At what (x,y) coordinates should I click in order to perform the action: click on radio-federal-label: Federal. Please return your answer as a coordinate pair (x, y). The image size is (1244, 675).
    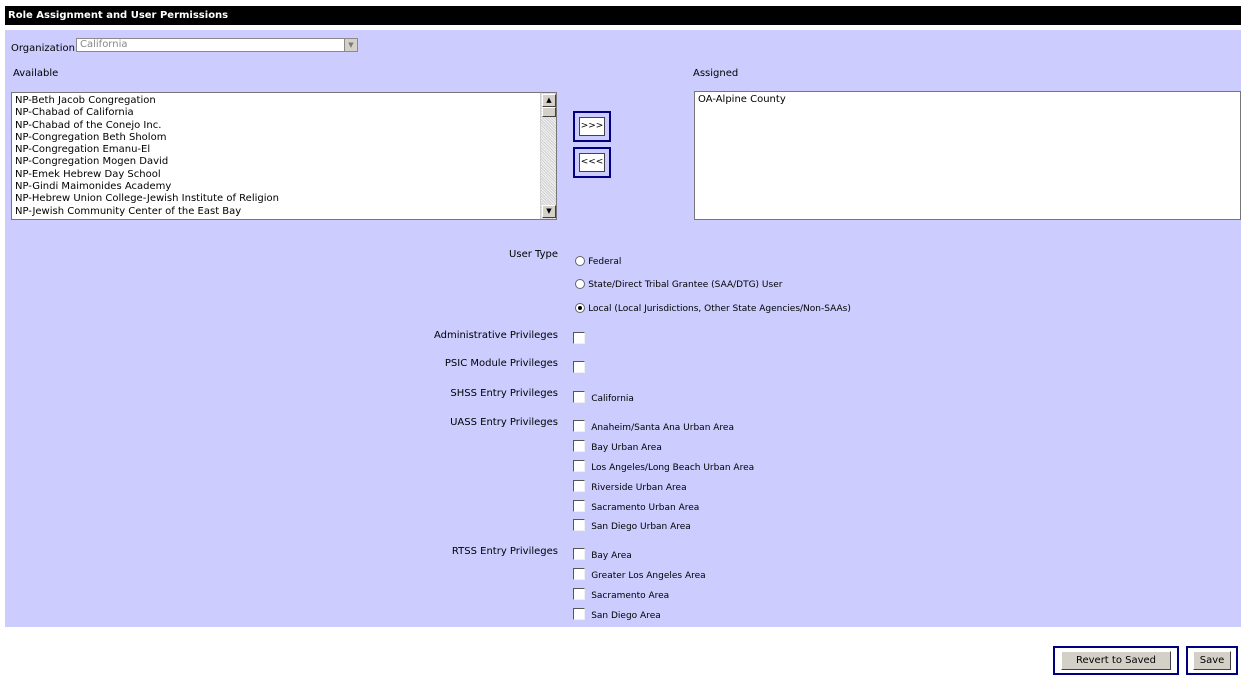
    Looking at the image, I should click on (605, 262).